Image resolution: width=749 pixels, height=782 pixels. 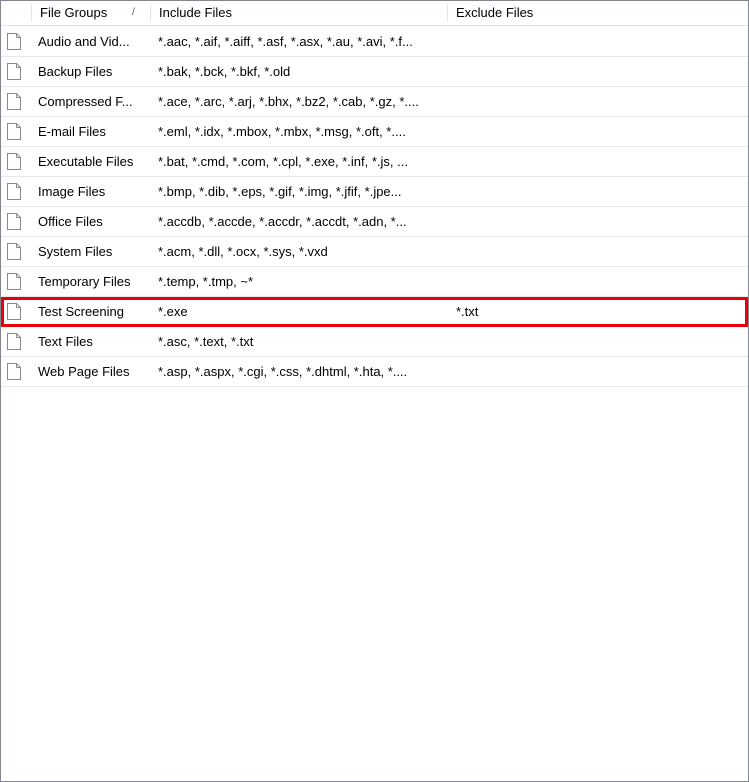 I want to click on file-group-name: Image Files, so click(x=72, y=191).